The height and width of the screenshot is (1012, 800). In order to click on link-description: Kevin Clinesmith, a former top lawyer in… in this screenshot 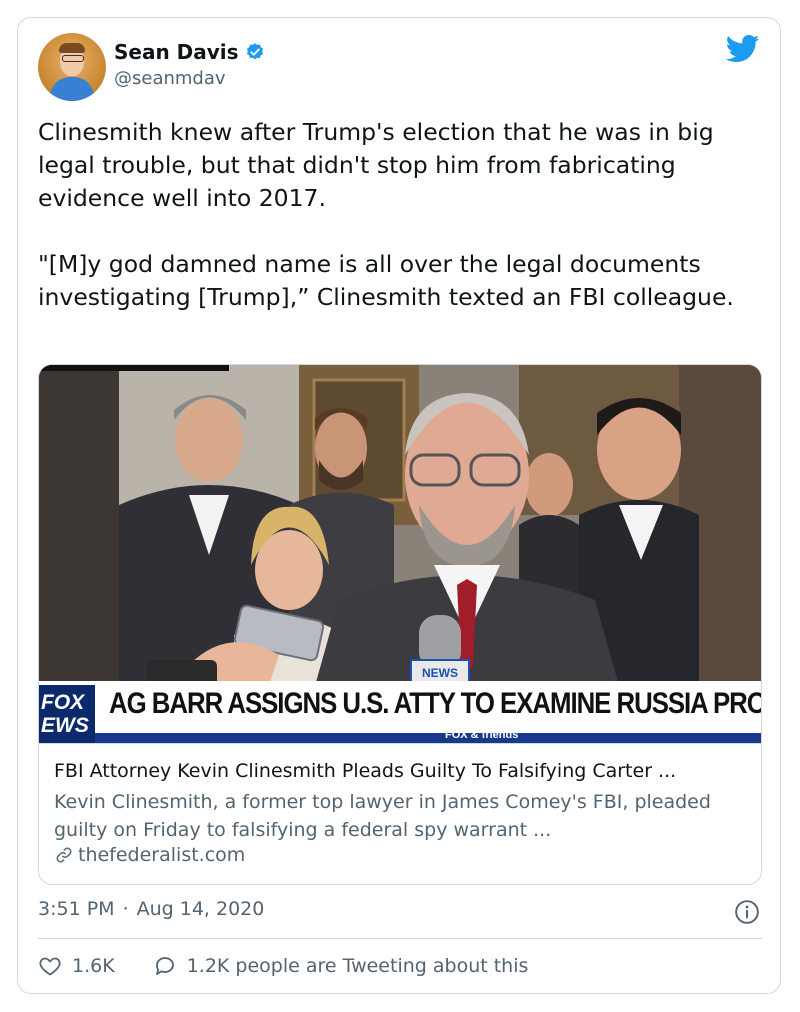, I will do `click(382, 816)`.